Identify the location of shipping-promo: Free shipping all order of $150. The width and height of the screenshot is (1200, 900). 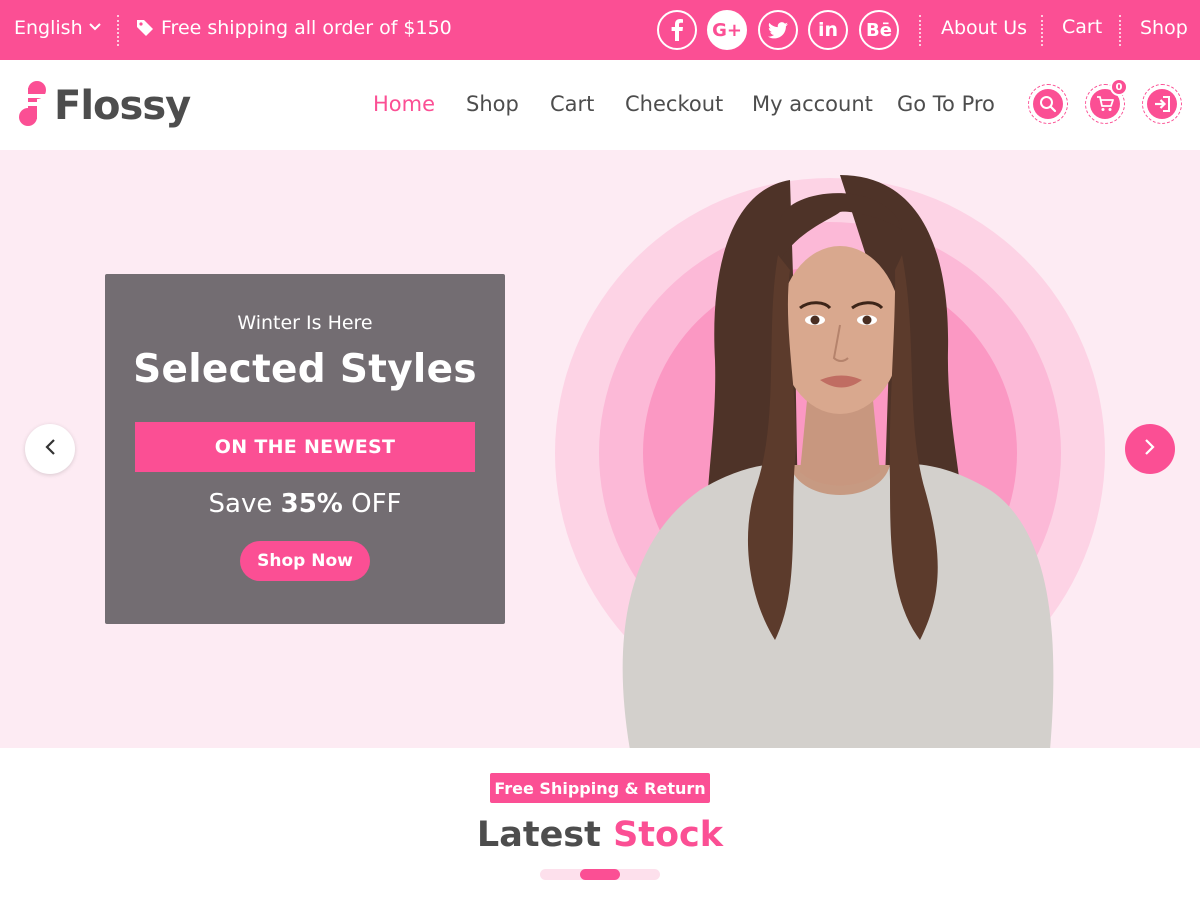
(294, 28).